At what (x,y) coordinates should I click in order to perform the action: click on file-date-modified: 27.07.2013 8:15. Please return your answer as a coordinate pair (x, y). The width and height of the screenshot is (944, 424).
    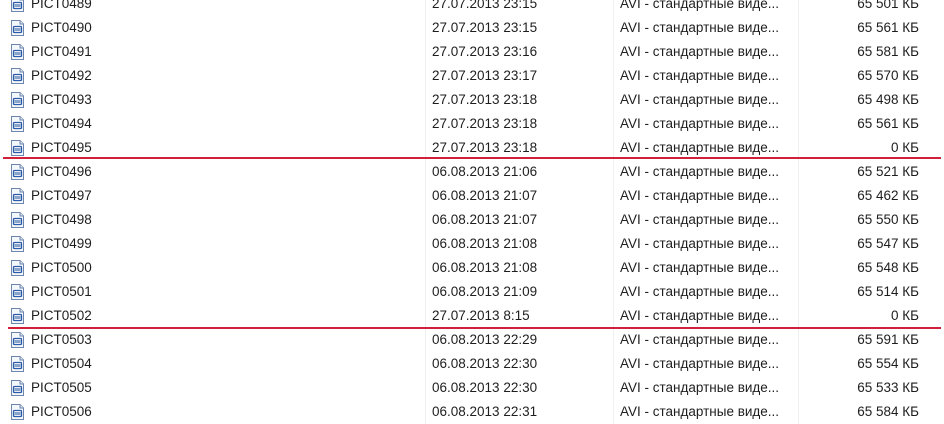
    Looking at the image, I should click on (481, 315).